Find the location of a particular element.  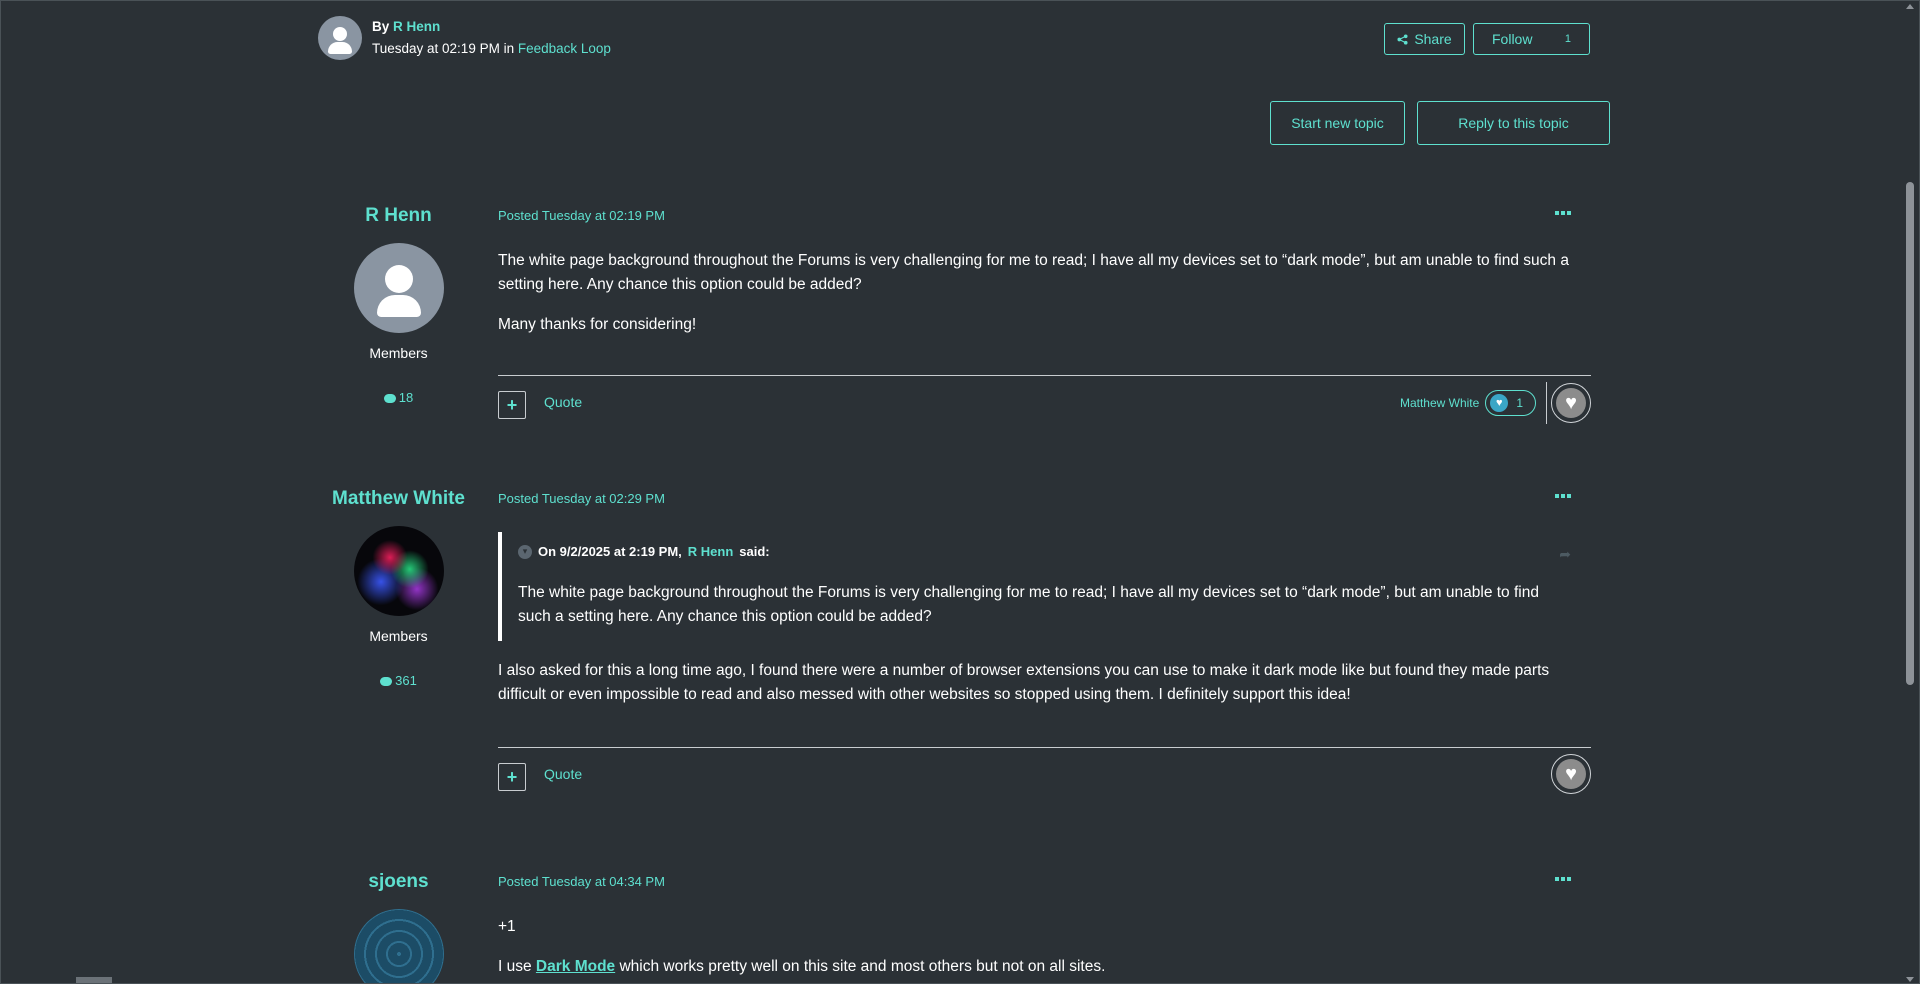

quote-said-label: said: is located at coordinates (754, 551).